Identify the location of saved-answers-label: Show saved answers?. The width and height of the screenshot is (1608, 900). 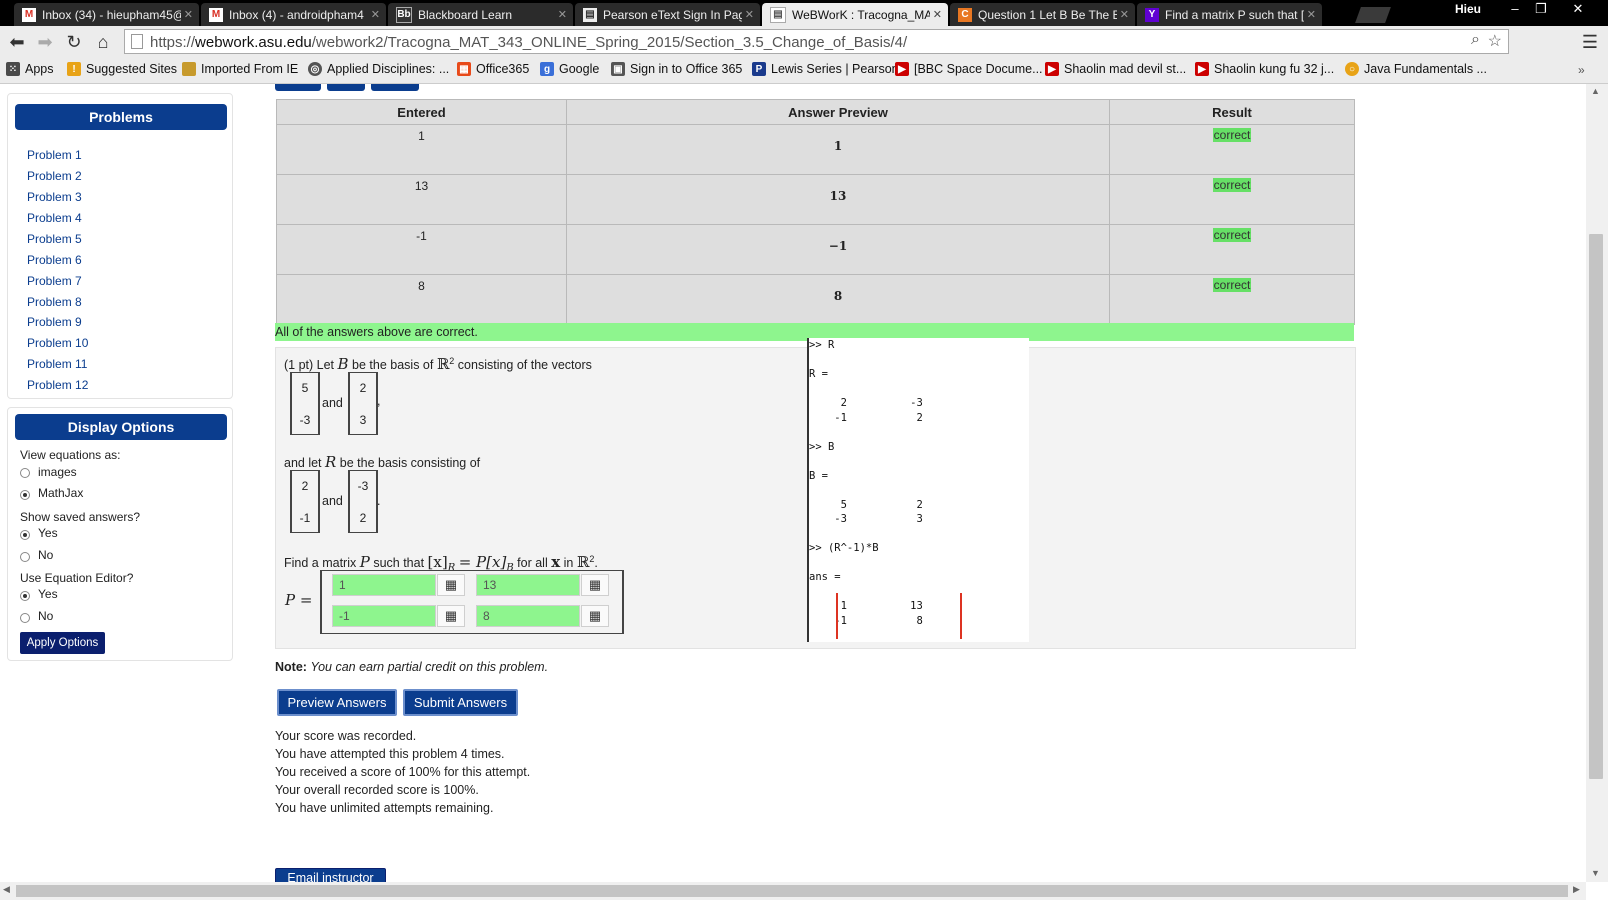
(80, 517).